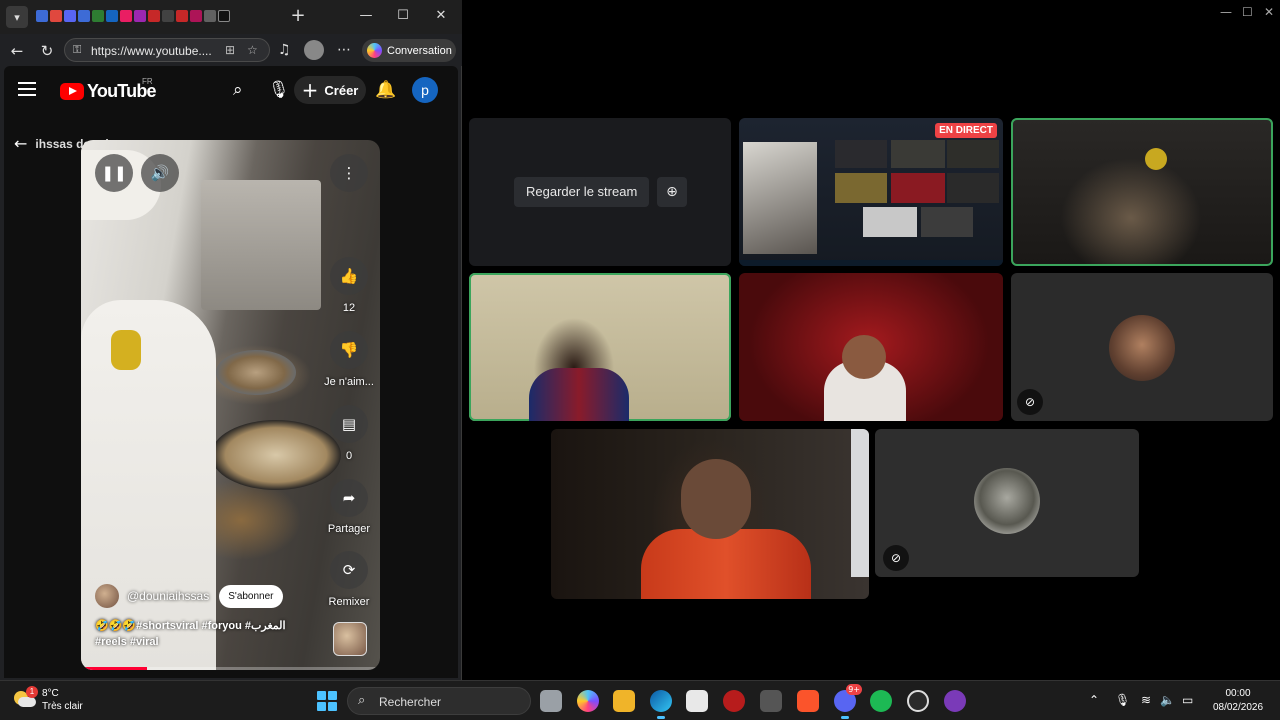 The image size is (1280, 720). I want to click on battery-icon: ▭, so click(1187, 700).